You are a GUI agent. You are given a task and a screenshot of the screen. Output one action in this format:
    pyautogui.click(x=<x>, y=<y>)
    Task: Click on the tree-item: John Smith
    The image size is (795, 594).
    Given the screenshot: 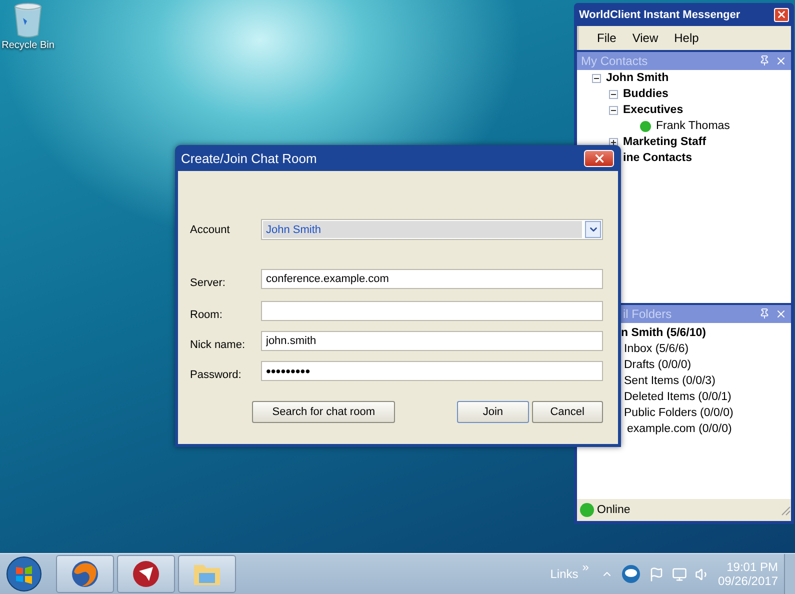 What is the action you would take?
    pyautogui.click(x=637, y=78)
    